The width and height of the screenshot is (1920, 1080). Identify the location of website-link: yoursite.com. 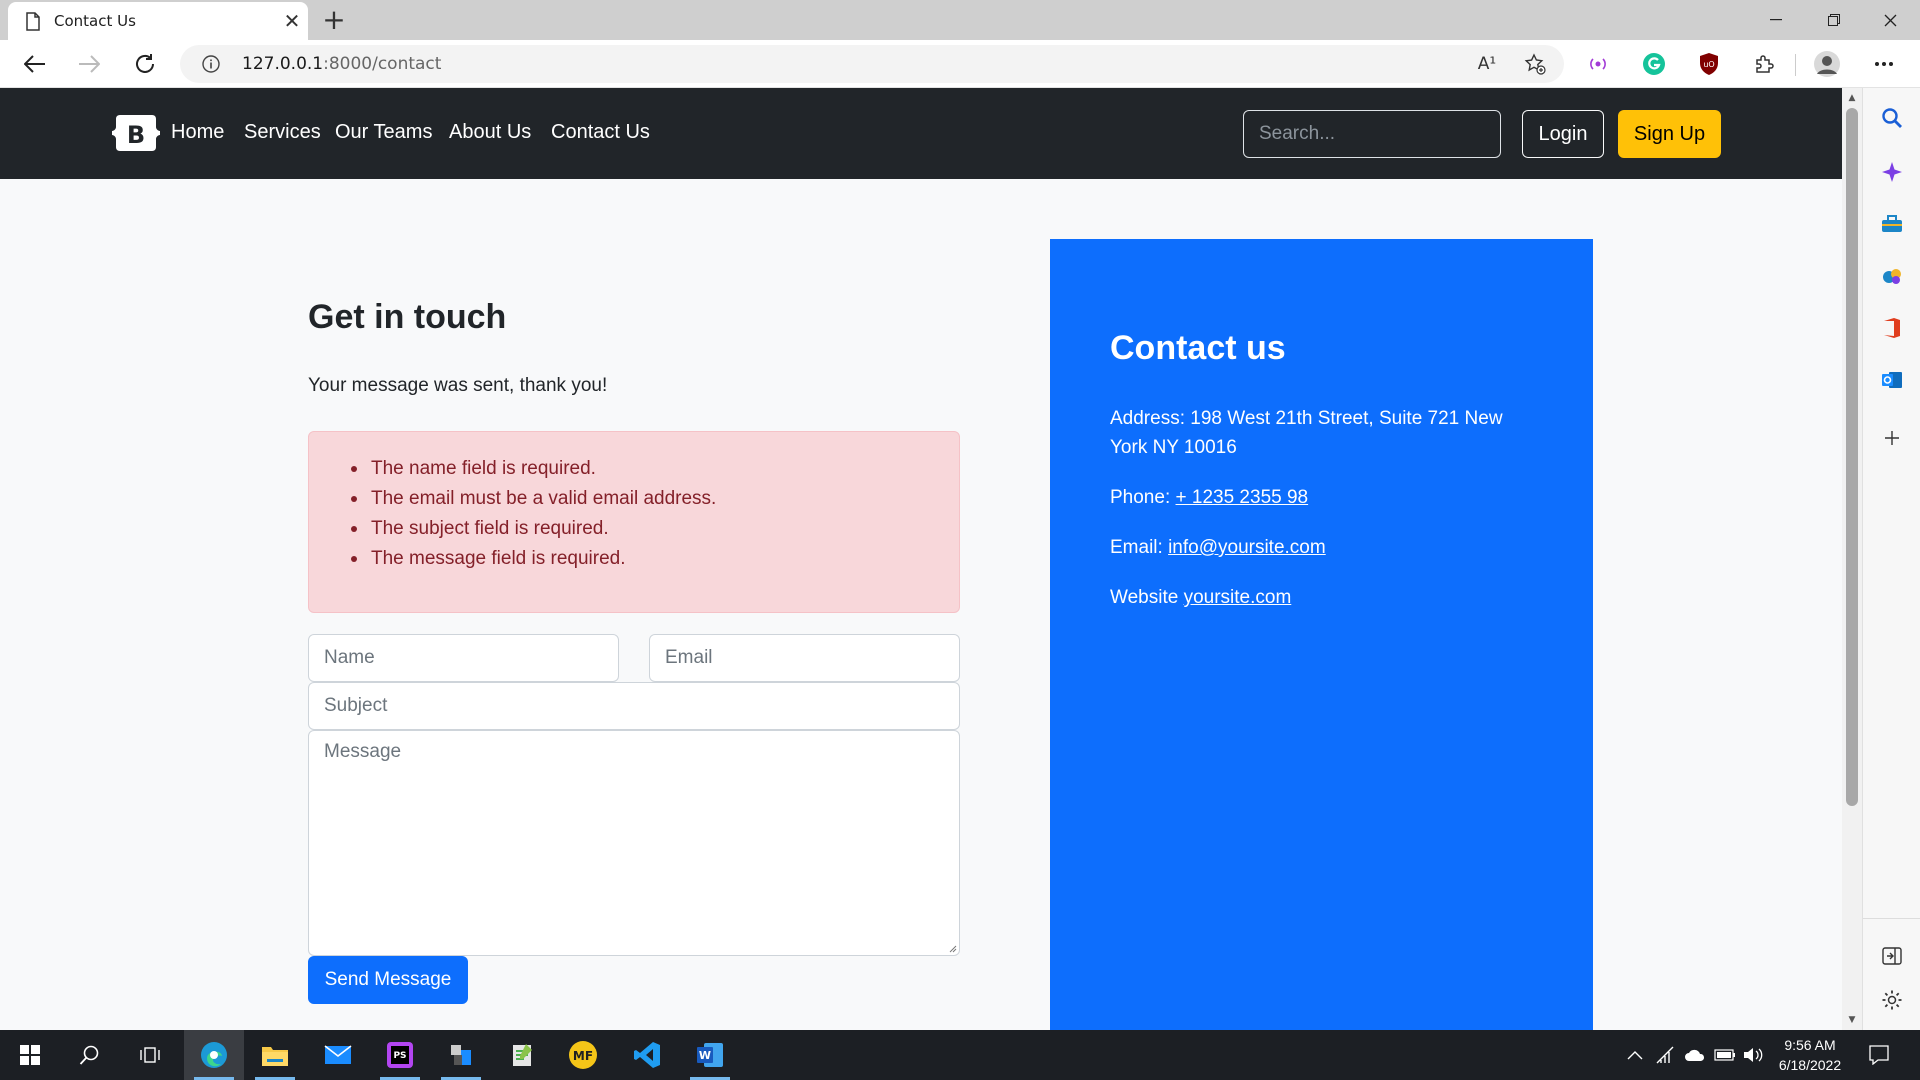
(1238, 597).